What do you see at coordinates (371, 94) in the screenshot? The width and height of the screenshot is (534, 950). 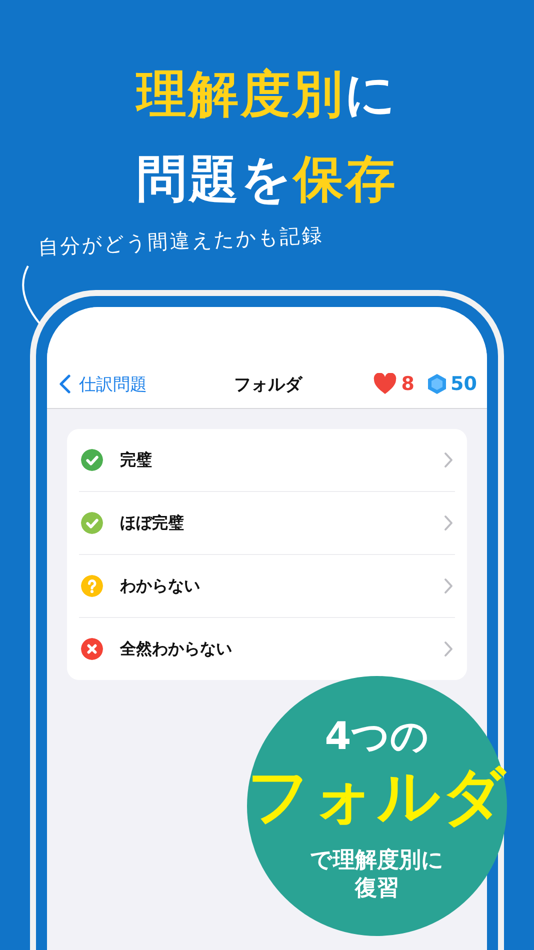 I see `headline-text: に` at bounding box center [371, 94].